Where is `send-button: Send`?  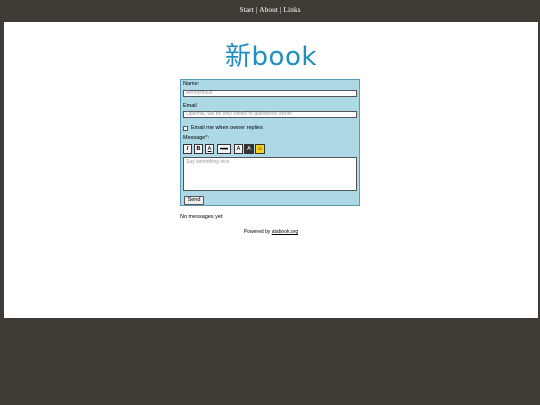 send-button: Send is located at coordinates (194, 200).